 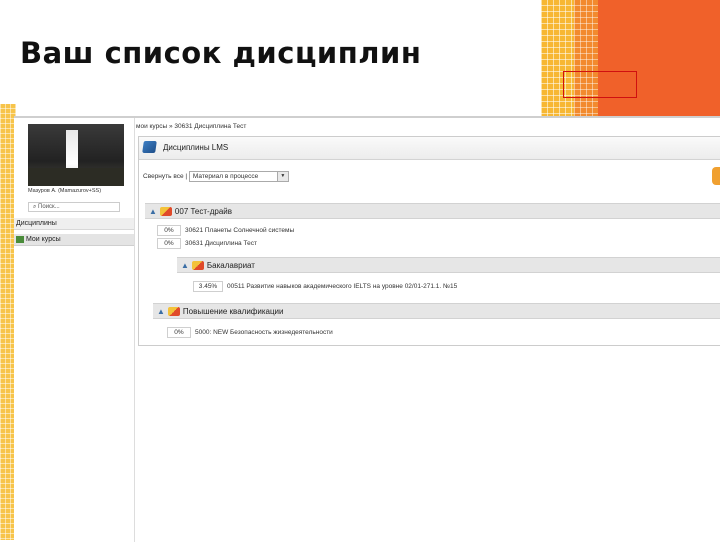 What do you see at coordinates (264, 332) in the screenshot?
I see `course-link: 5000: NEW Безопасность жизнедеятельности` at bounding box center [264, 332].